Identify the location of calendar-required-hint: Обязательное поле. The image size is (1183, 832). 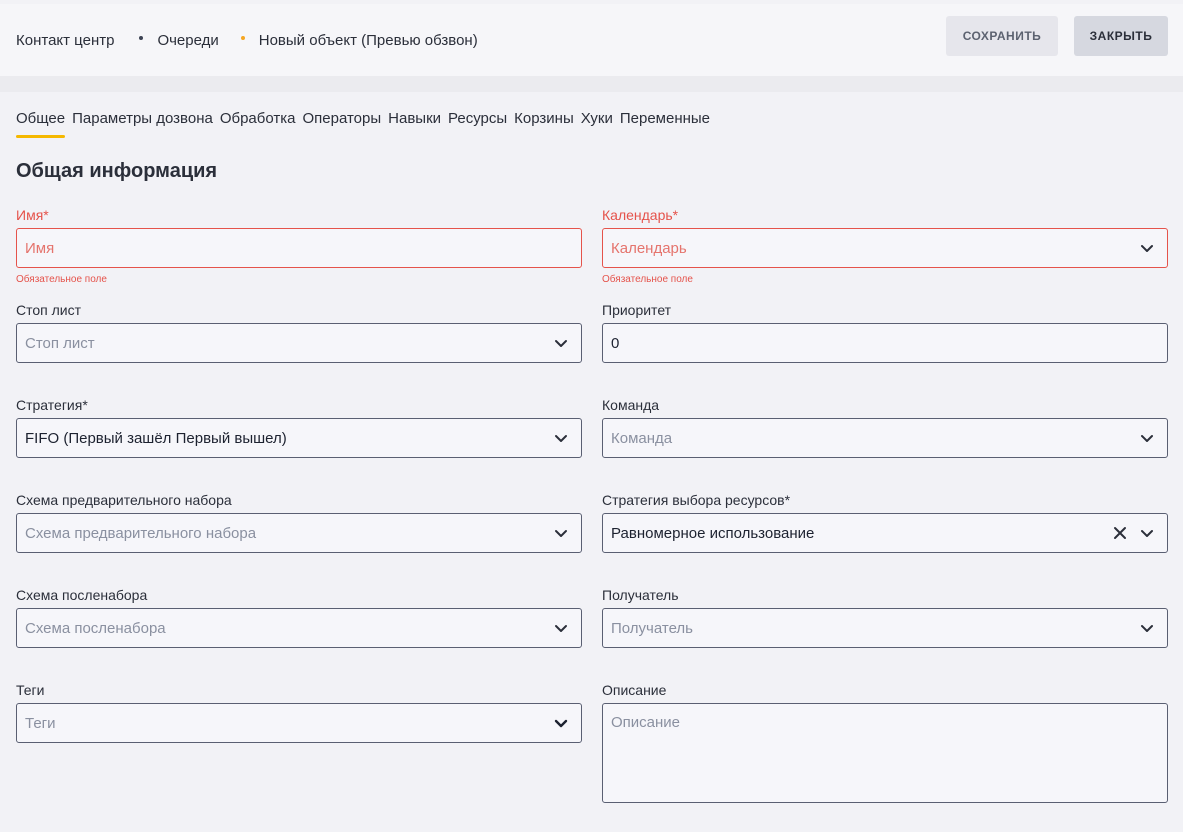
(647, 279).